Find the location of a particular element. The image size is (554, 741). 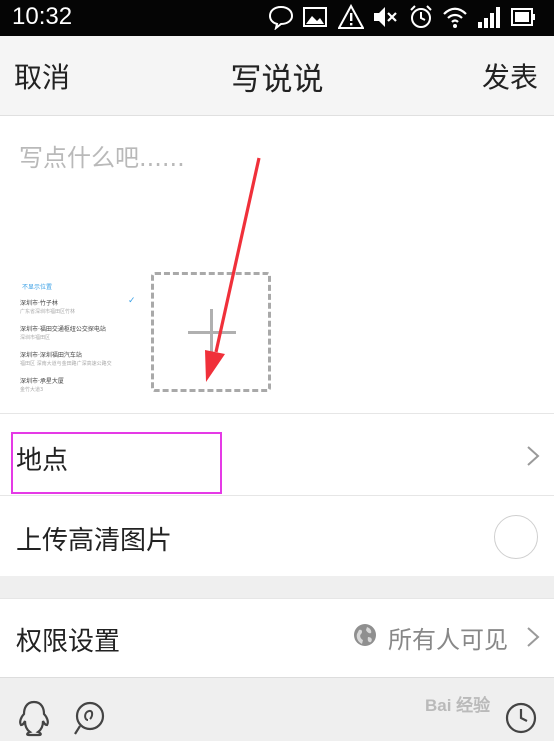

location-preview-sub: 金竹大道3 is located at coordinates (32, 390).